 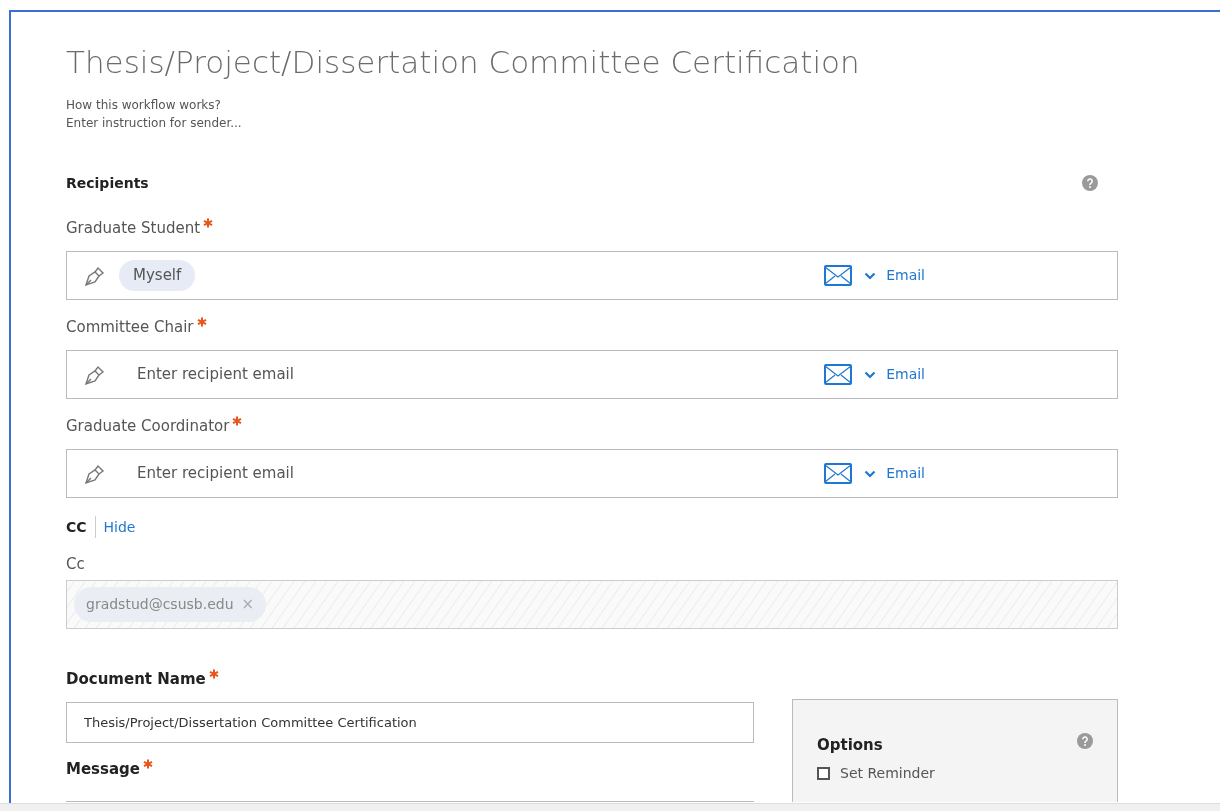 I want to click on page-title: Thesis/Project/Dissertation Committee Certification, so click(x=463, y=62).